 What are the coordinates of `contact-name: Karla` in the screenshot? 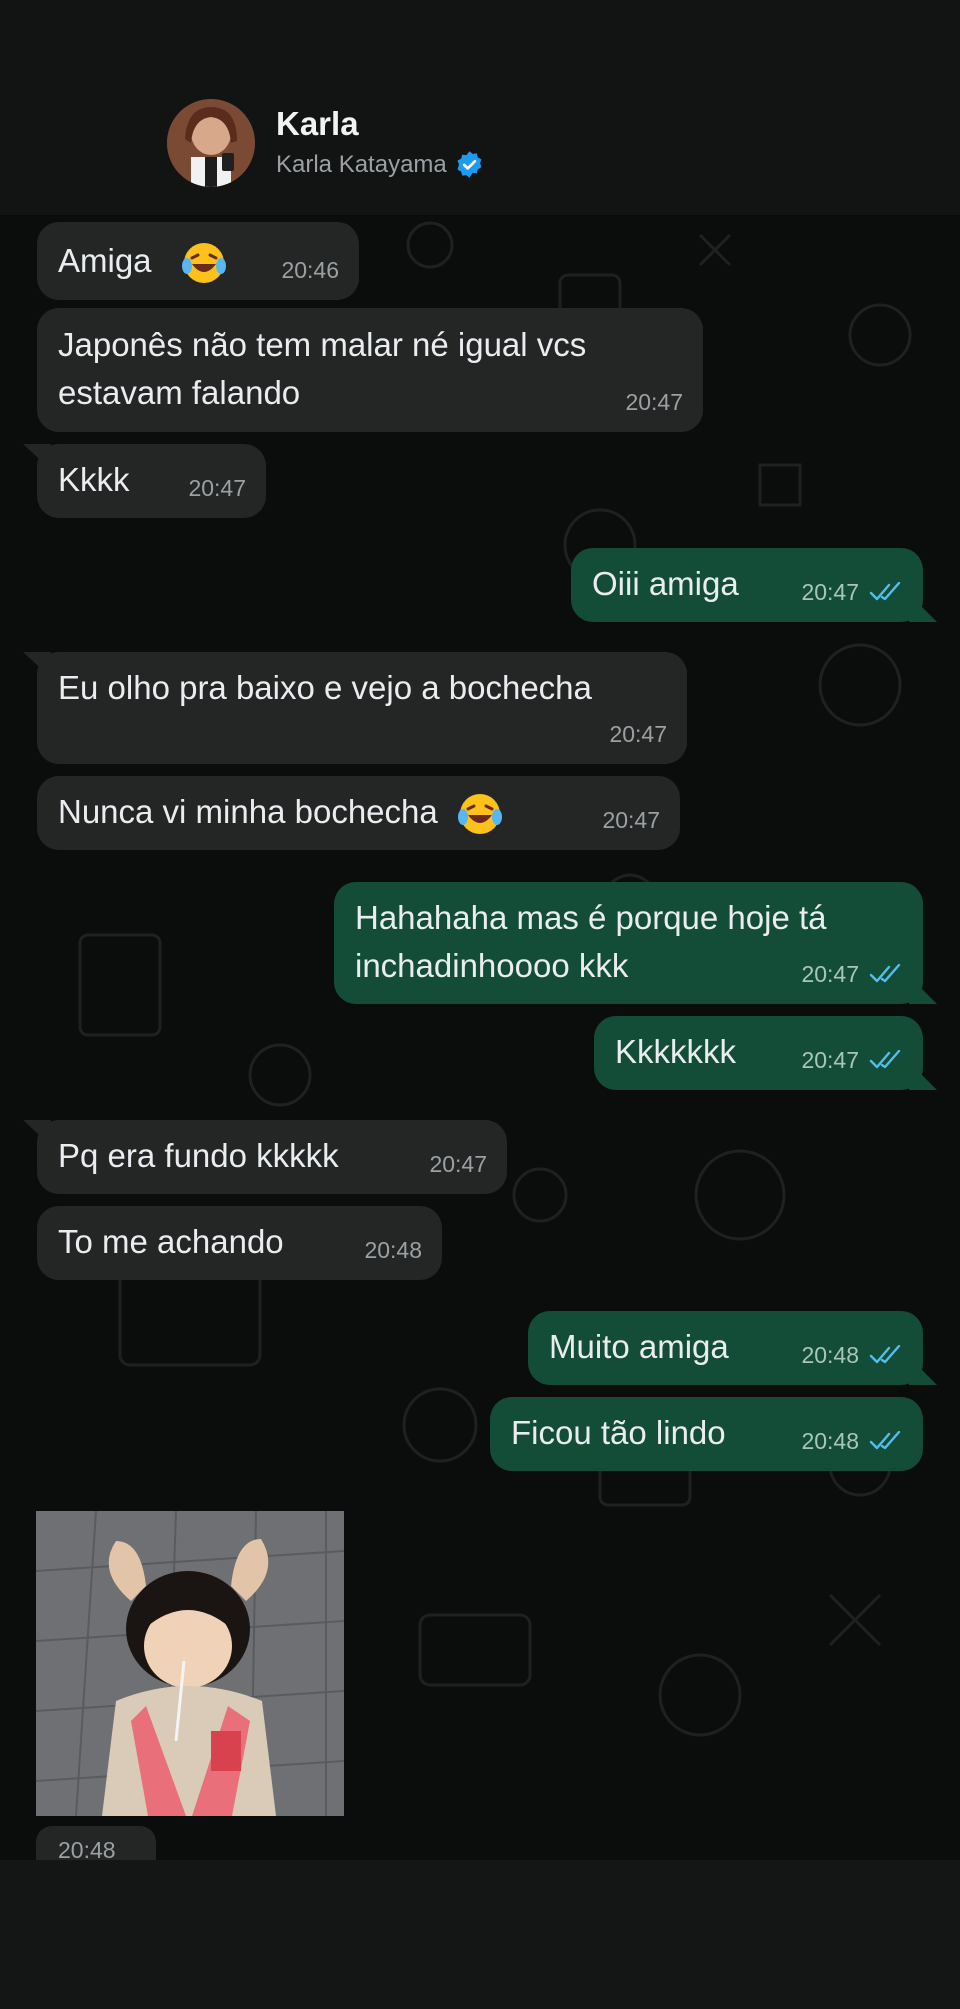 It's located at (317, 124).